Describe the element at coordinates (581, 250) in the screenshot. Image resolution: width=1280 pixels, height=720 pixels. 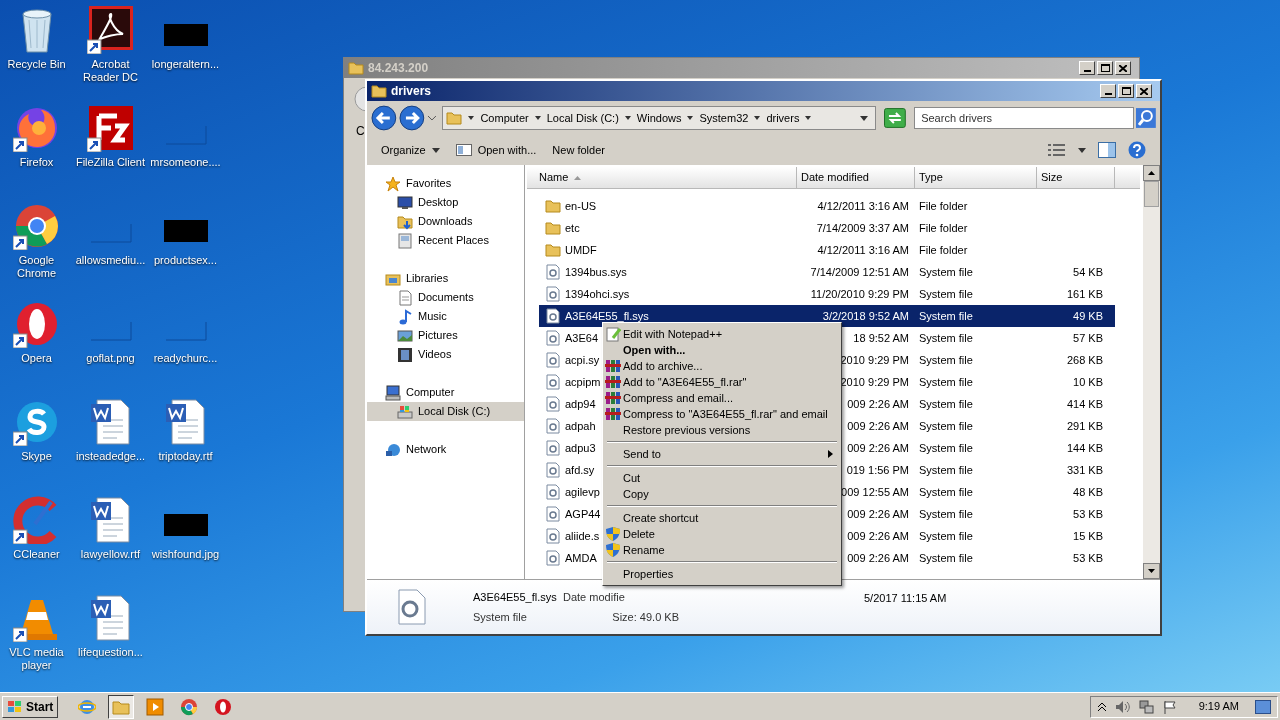
I see `file-name: UMDF` at that location.